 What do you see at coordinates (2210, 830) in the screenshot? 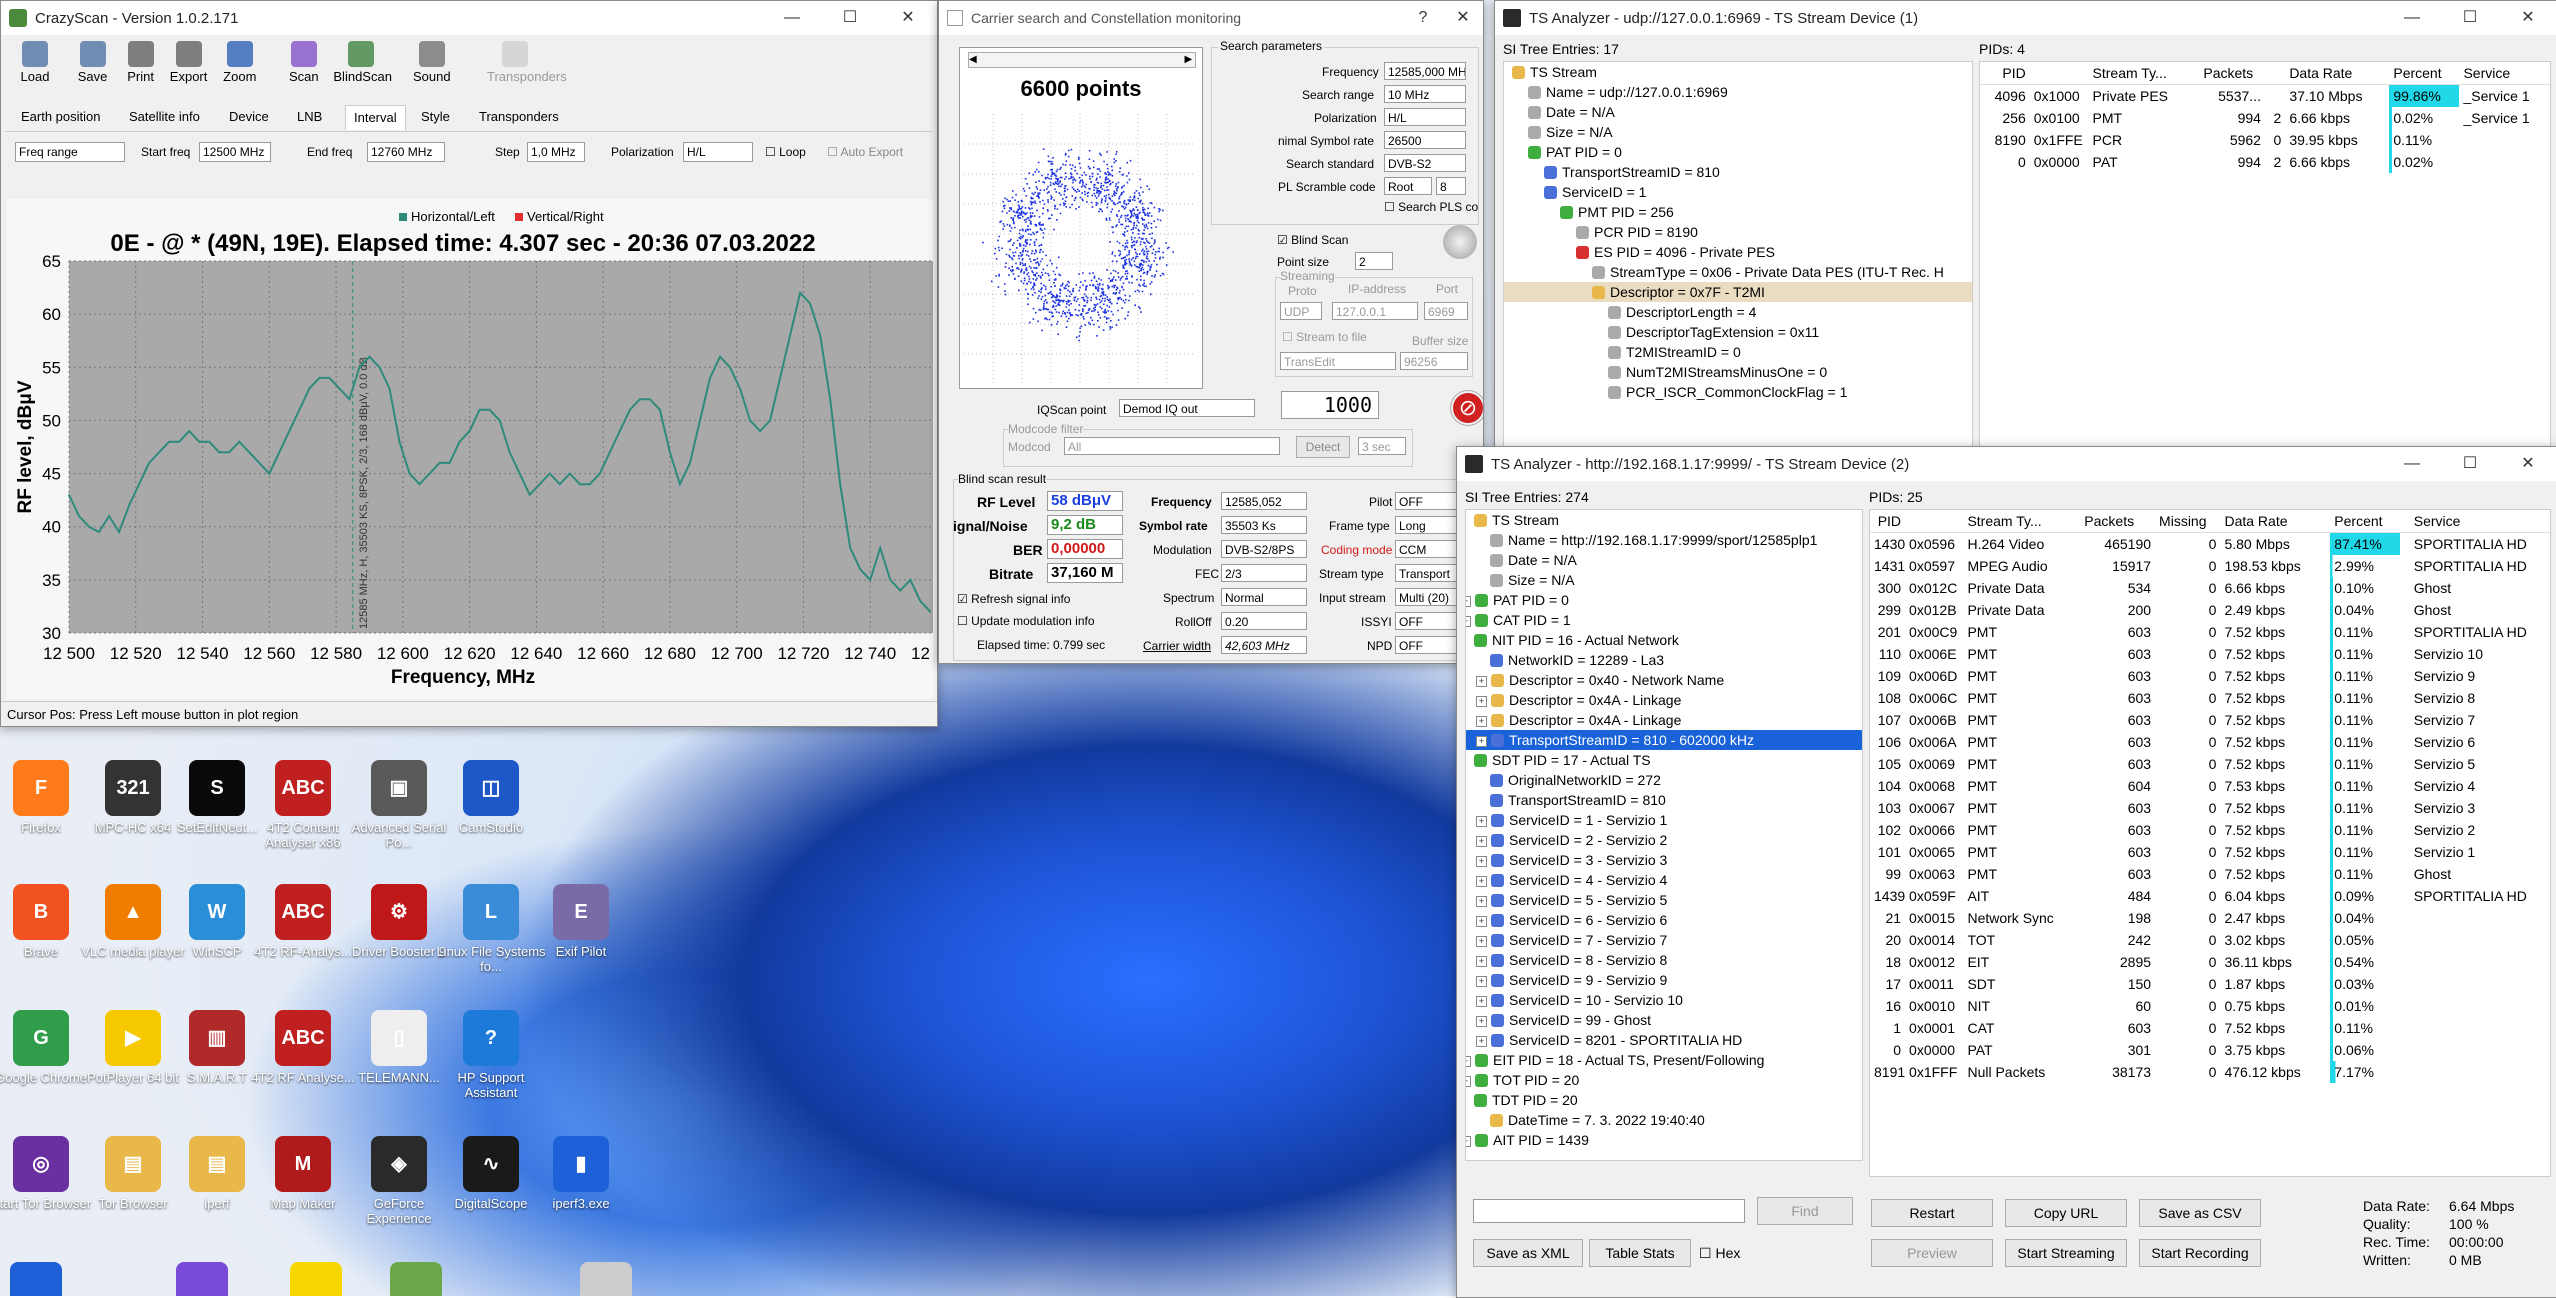
I see `table-row: 102 0x0066 PMT 603 0 7.52 kbps 0.11% Servizio 2` at bounding box center [2210, 830].